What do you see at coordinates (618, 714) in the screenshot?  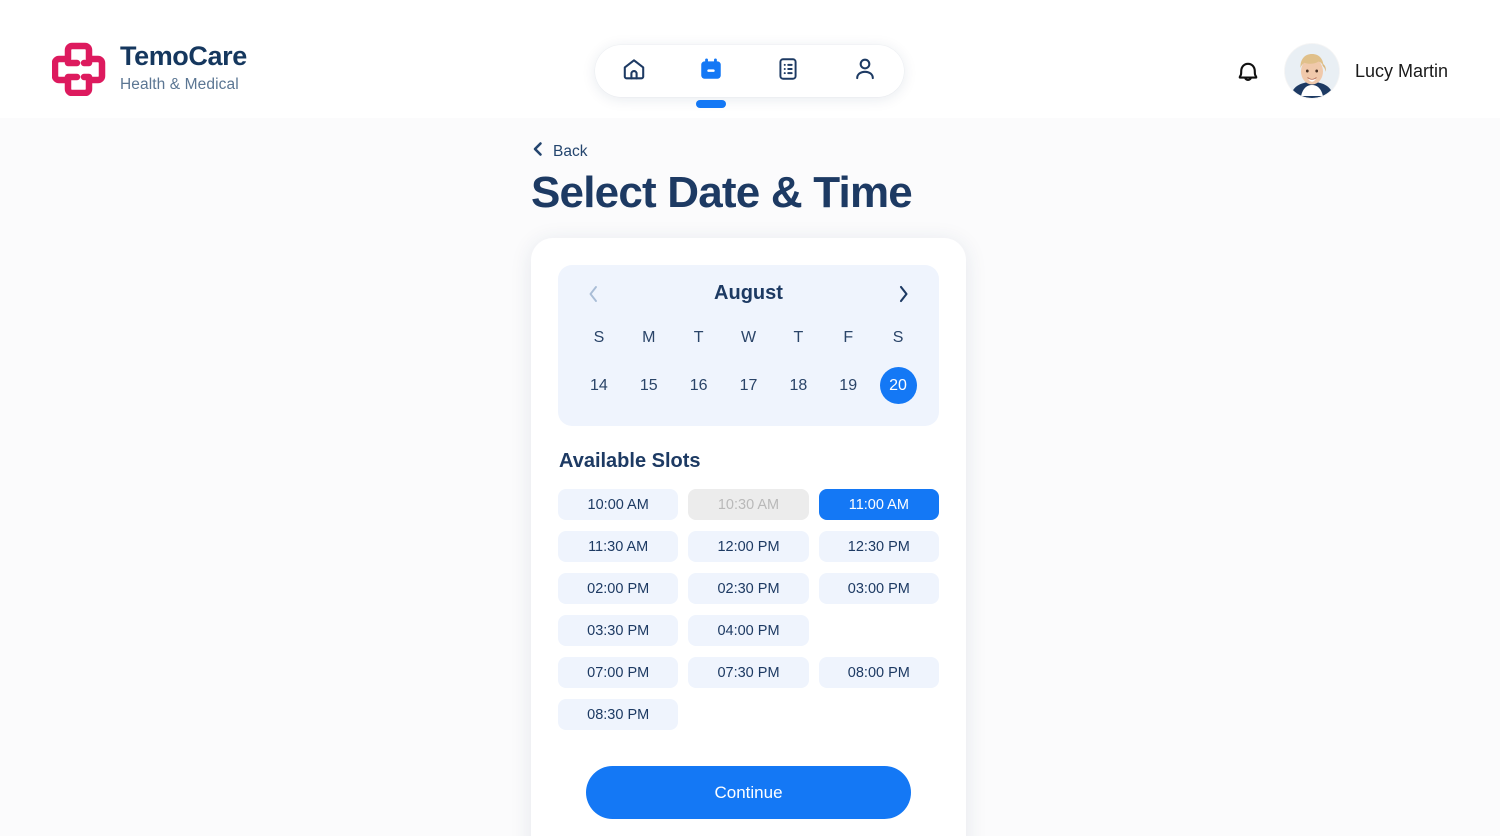 I see `time-slot: 08:30 PM` at bounding box center [618, 714].